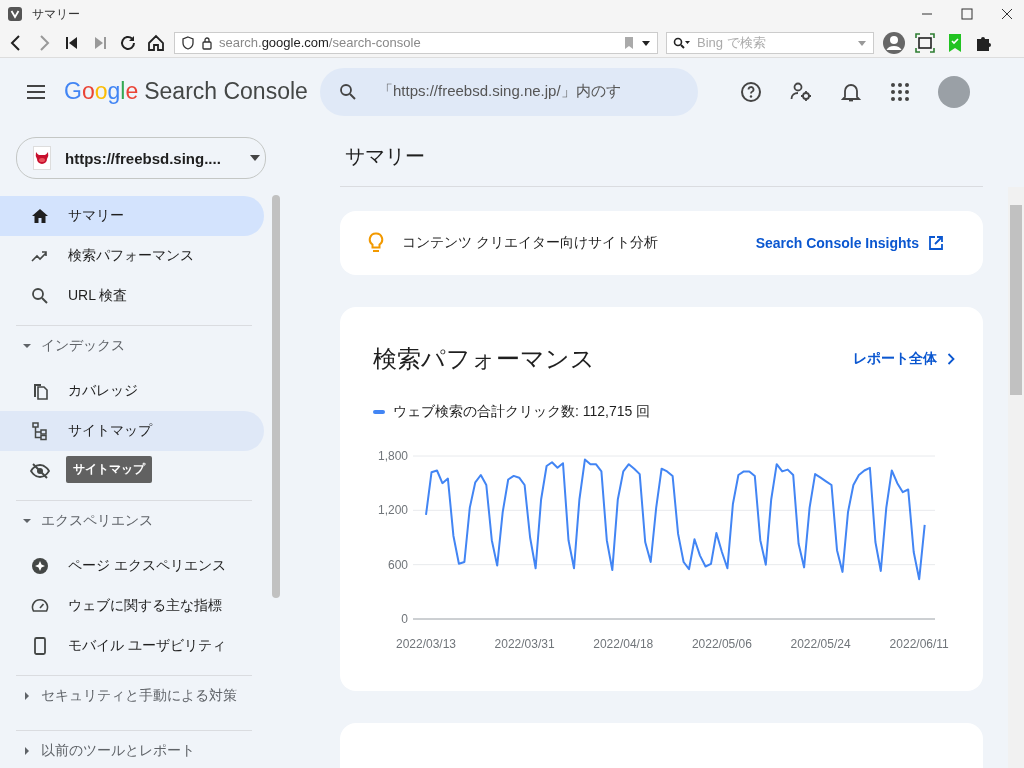 This screenshot has height=768, width=1024. Describe the element at coordinates (40, 471) in the screenshot. I see `eye-off-icon` at that location.